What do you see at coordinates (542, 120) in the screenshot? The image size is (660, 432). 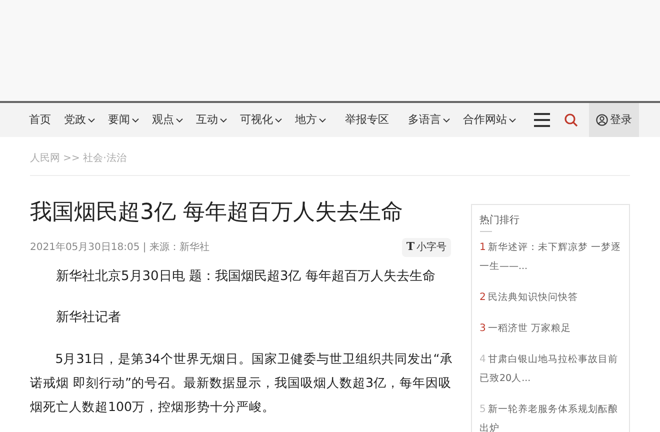 I see `menu-icon` at bounding box center [542, 120].